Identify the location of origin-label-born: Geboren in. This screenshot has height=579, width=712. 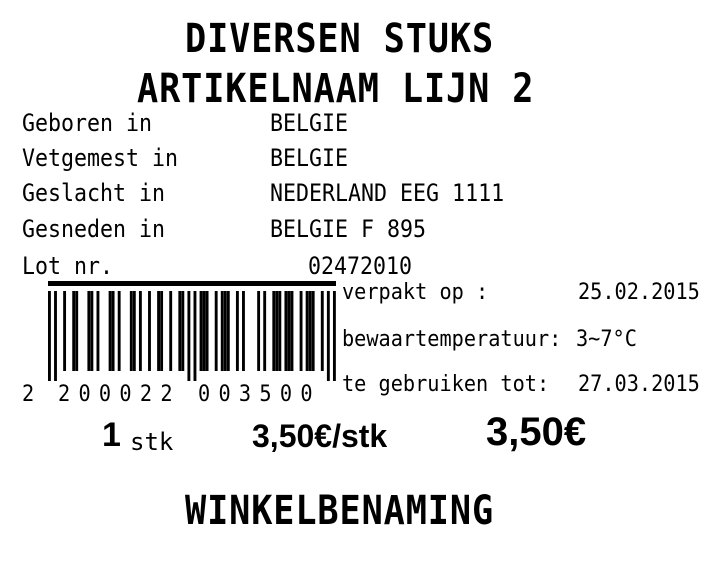
(87, 123).